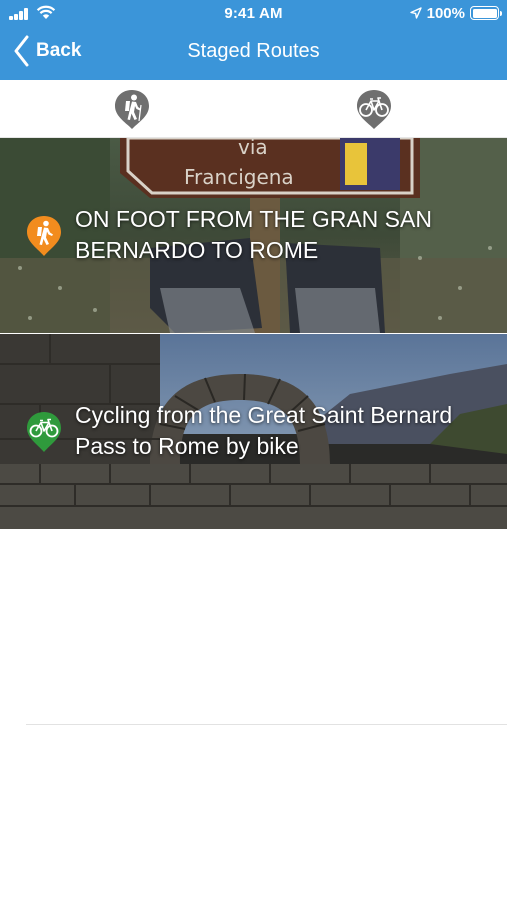 The width and height of the screenshot is (507, 900). What do you see at coordinates (415, 13) in the screenshot?
I see `location-arrow-icon` at bounding box center [415, 13].